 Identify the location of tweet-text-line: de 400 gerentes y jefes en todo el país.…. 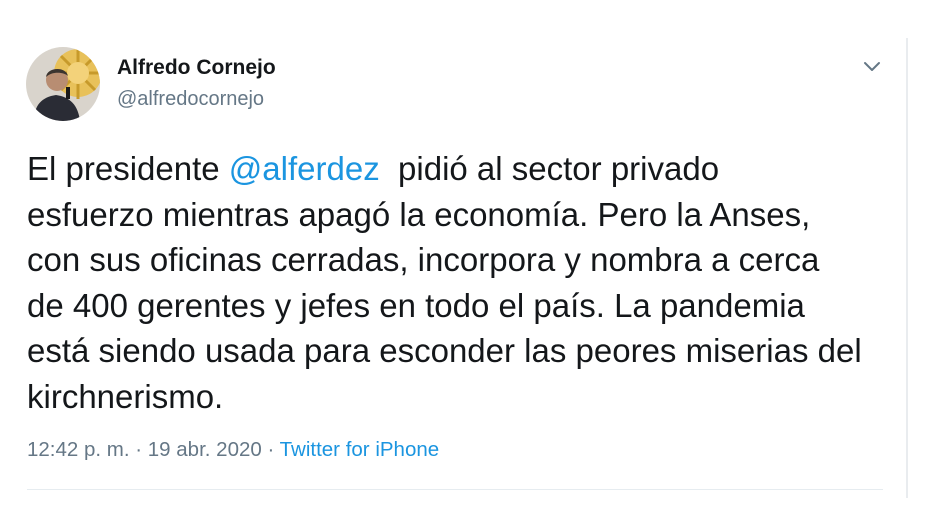
(416, 305).